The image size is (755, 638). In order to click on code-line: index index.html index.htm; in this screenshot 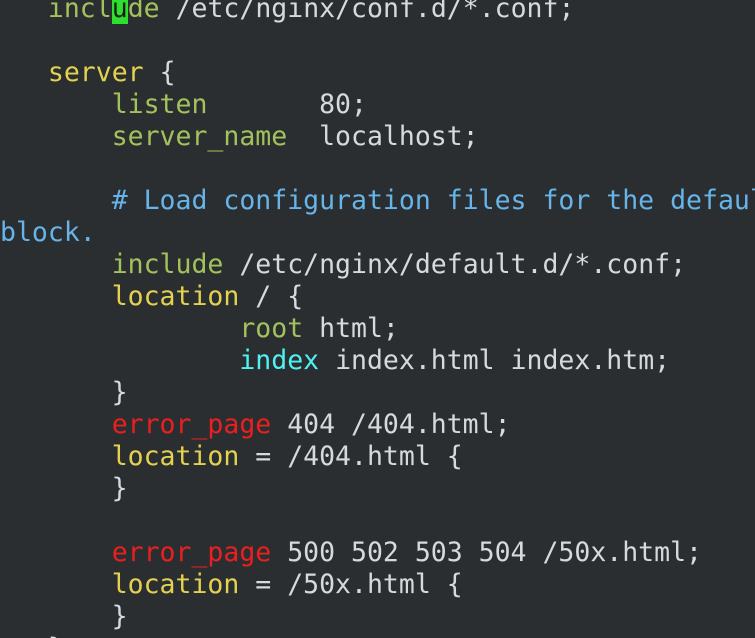, I will do `click(335, 361)`.